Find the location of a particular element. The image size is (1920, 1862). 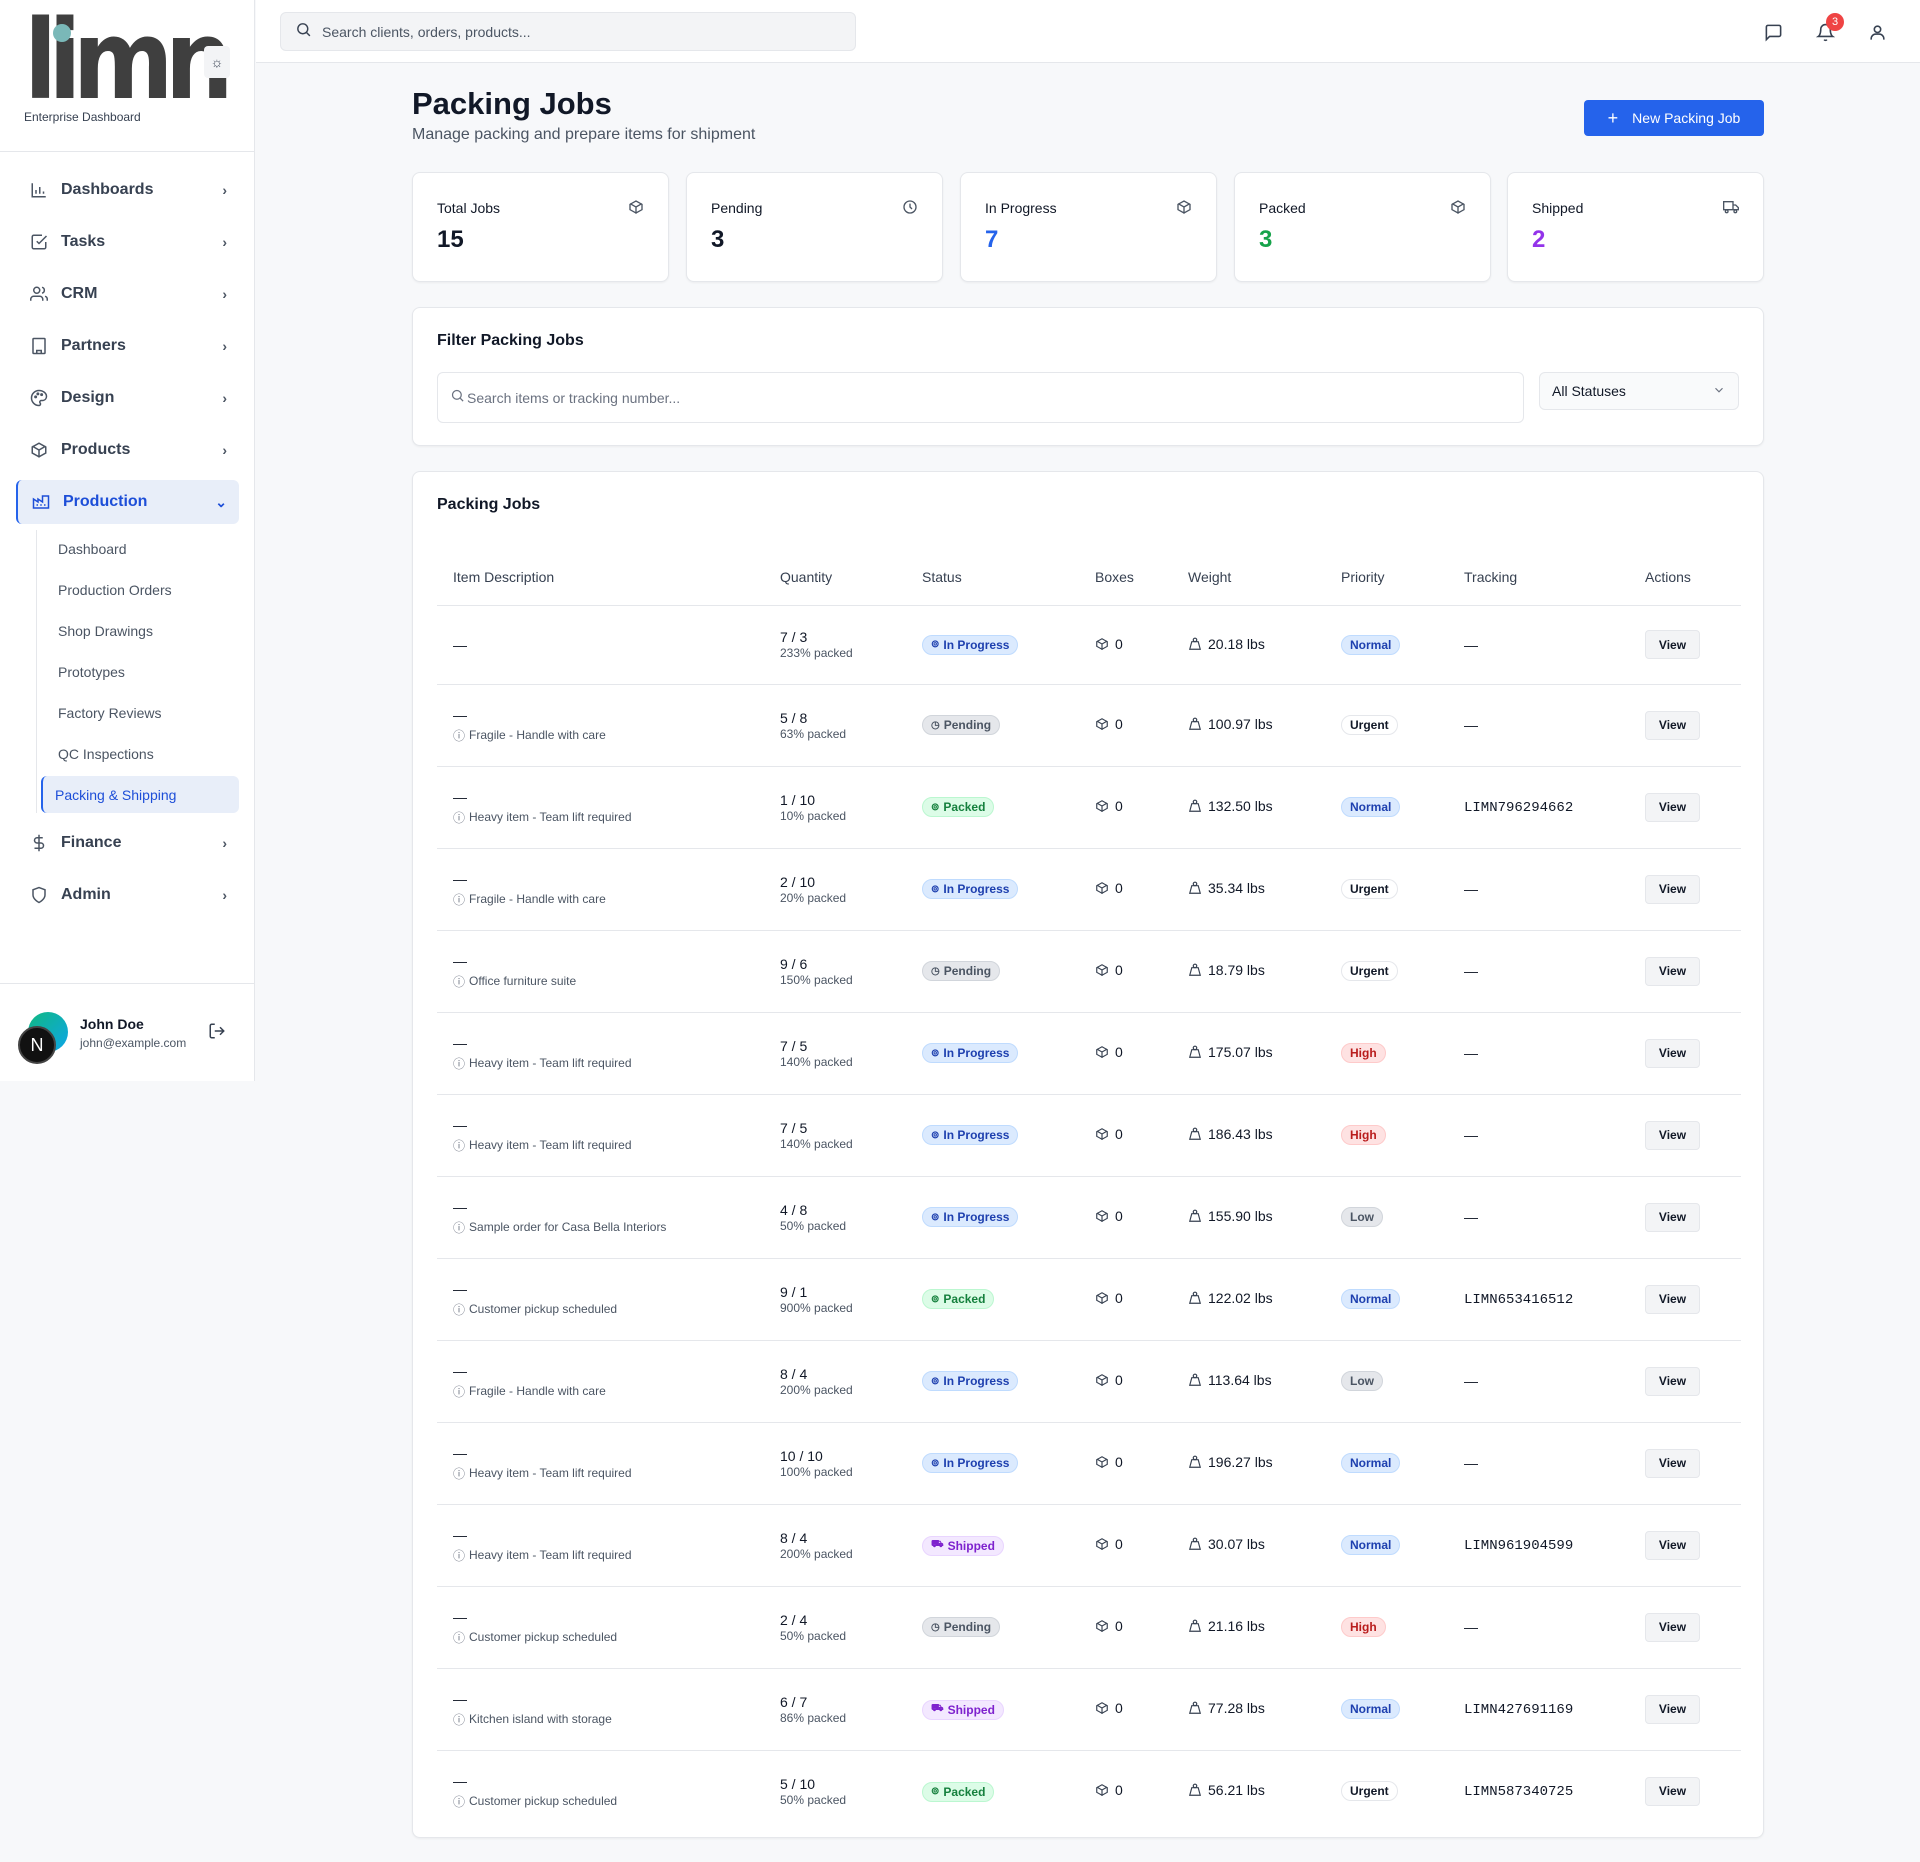

subnav-item-packing-shipping: Packing & Shipping is located at coordinates (140, 794).